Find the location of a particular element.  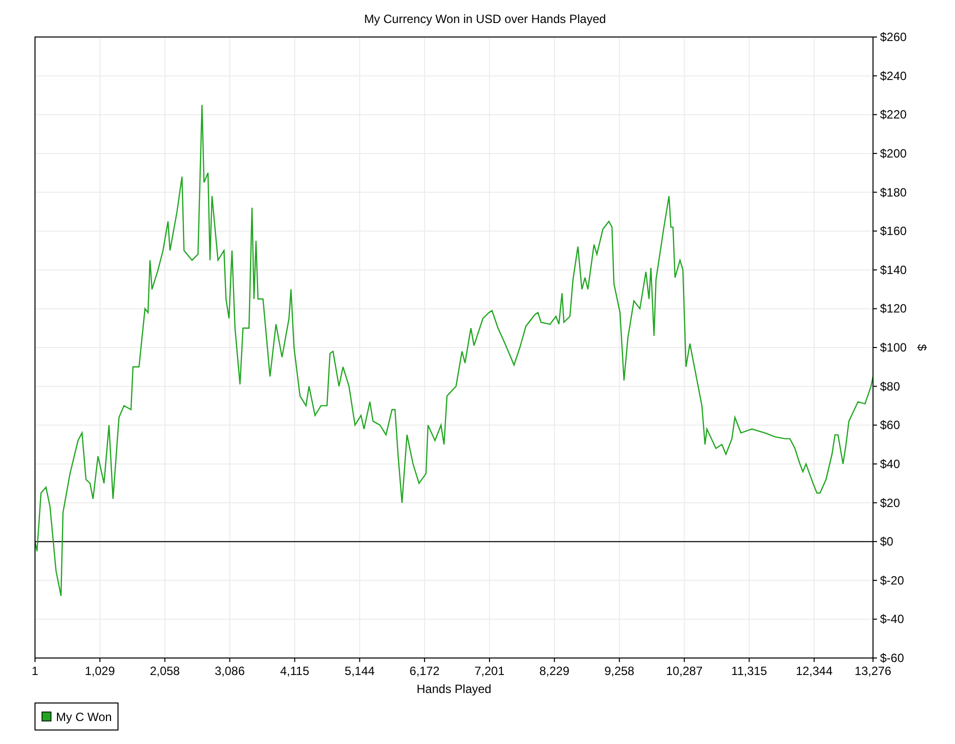

axis-title: Hands Played is located at coordinates (454, 689).